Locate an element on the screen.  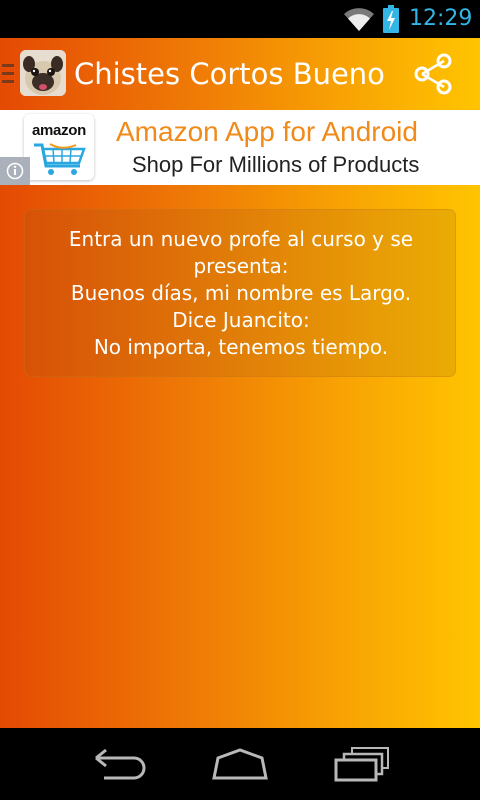
ad-logo-text: amazon is located at coordinates (59, 130).